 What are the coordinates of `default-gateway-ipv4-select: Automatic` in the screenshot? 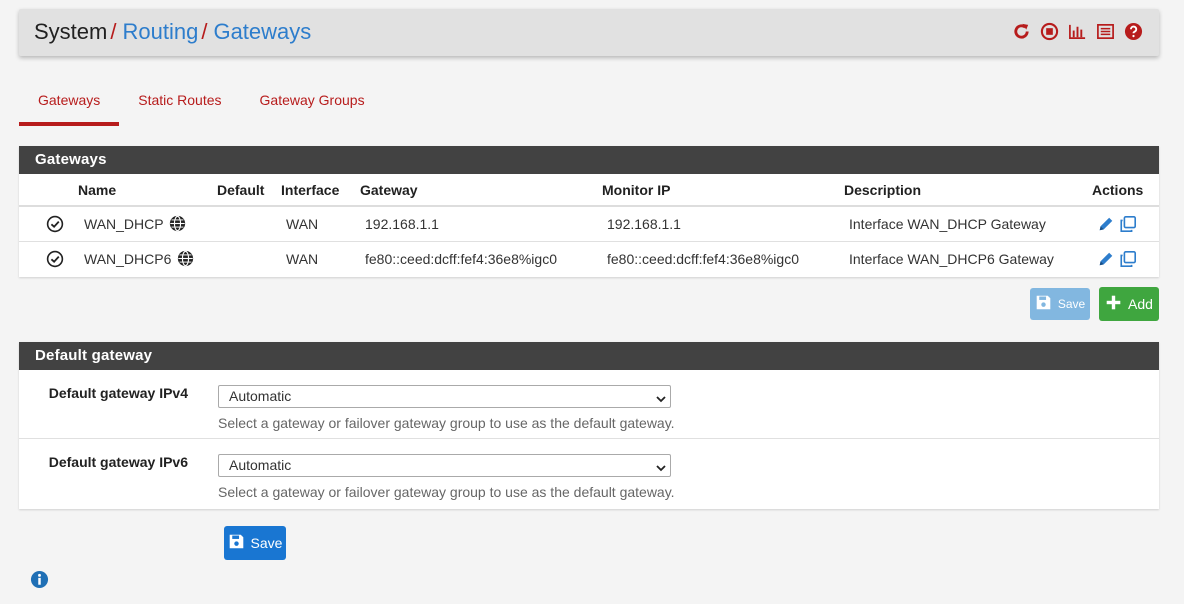 It's located at (444, 396).